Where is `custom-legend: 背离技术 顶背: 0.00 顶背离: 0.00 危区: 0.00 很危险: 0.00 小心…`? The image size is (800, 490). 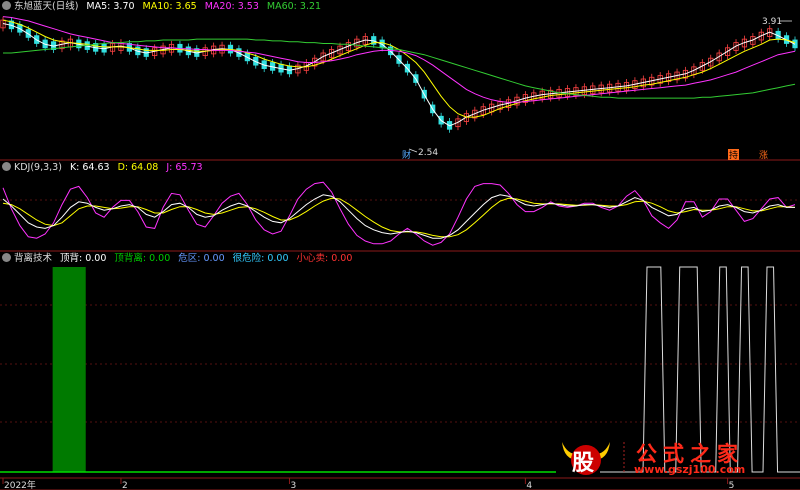
custom-legend: 背离技术 顶背: 0.00 顶背离: 0.00 危区: 0.00 很危险: 0.00 小心… is located at coordinates (181, 259).